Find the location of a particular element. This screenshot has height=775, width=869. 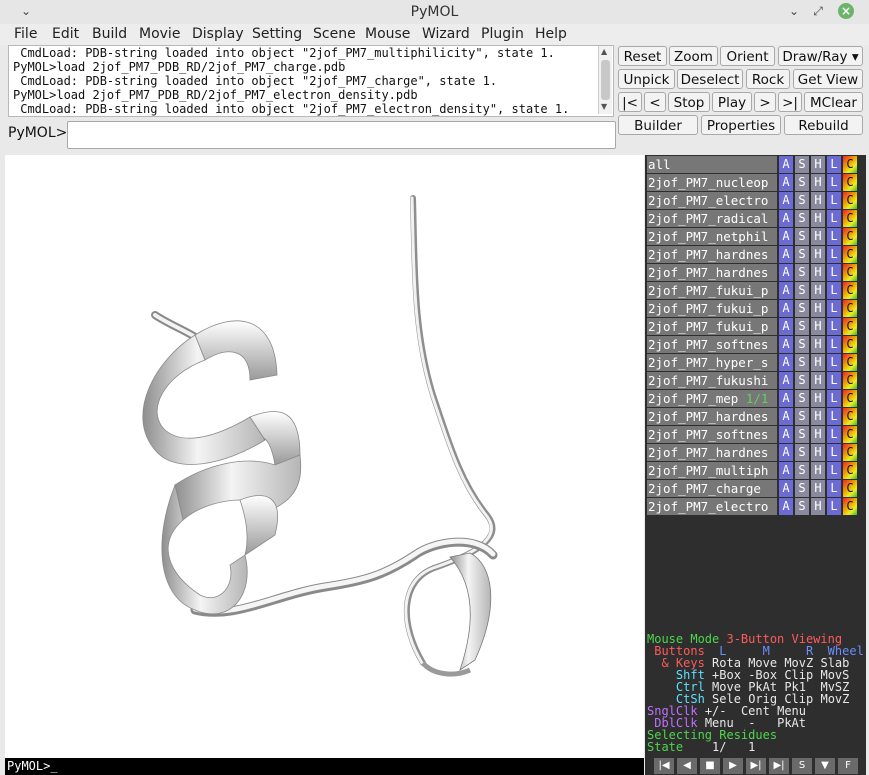

object-row: 2jof_PM7_fukui_p A S H L C is located at coordinates (756, 290).